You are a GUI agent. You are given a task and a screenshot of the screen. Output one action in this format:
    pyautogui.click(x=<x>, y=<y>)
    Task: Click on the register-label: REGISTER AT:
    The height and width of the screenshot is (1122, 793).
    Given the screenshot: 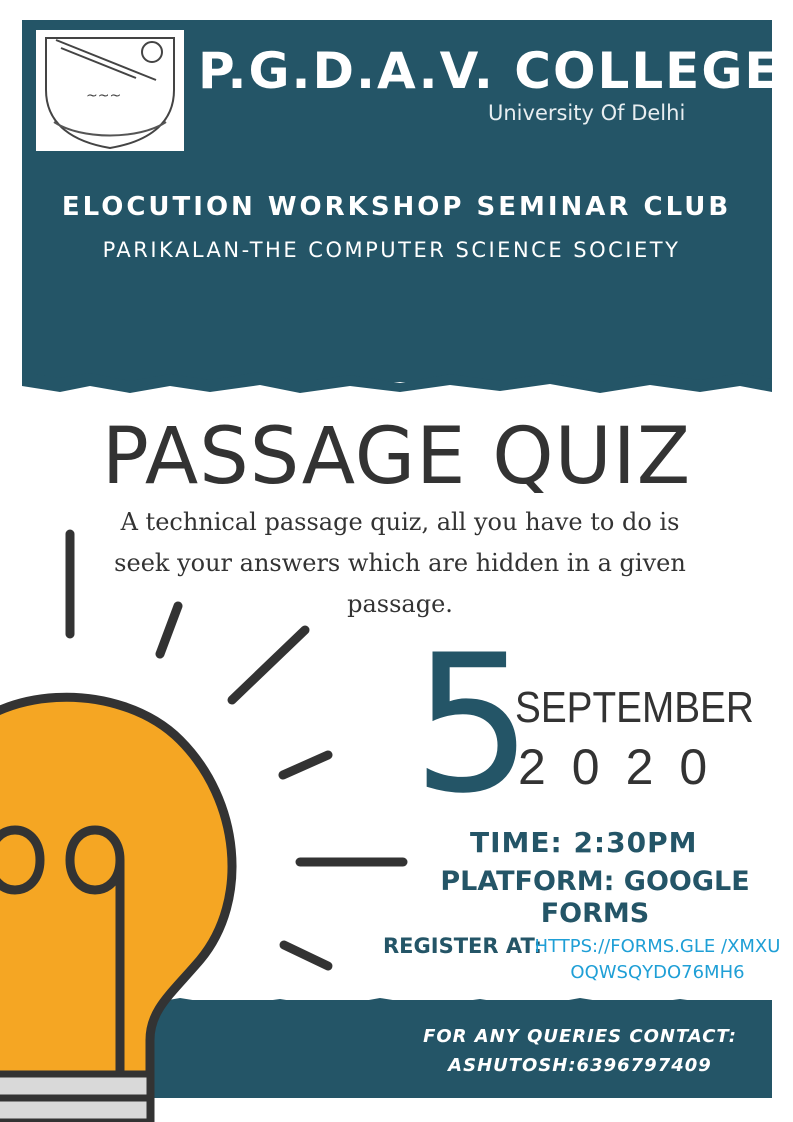 What is the action you would take?
    pyautogui.click(x=463, y=946)
    